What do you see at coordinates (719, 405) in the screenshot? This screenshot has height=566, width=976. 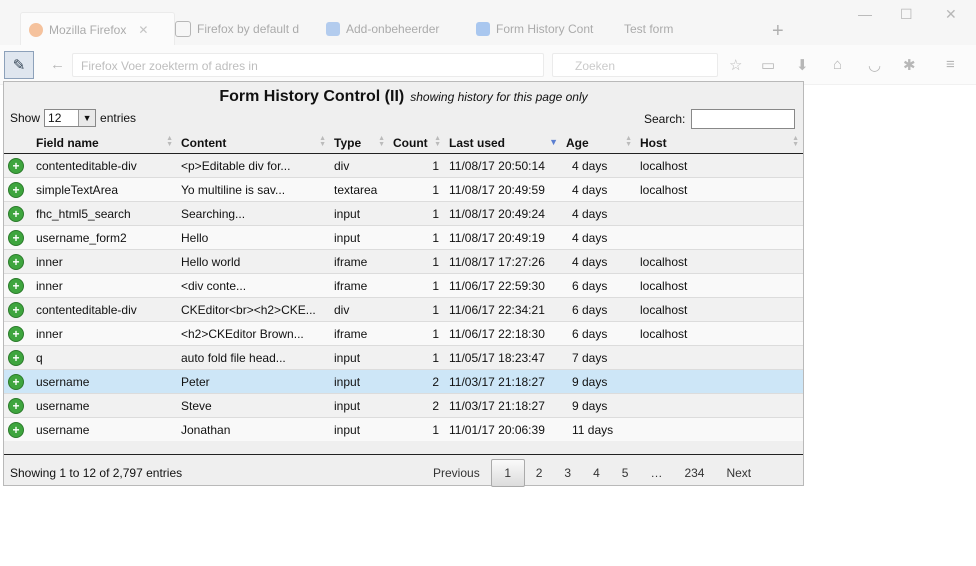 I see `cell-host` at bounding box center [719, 405].